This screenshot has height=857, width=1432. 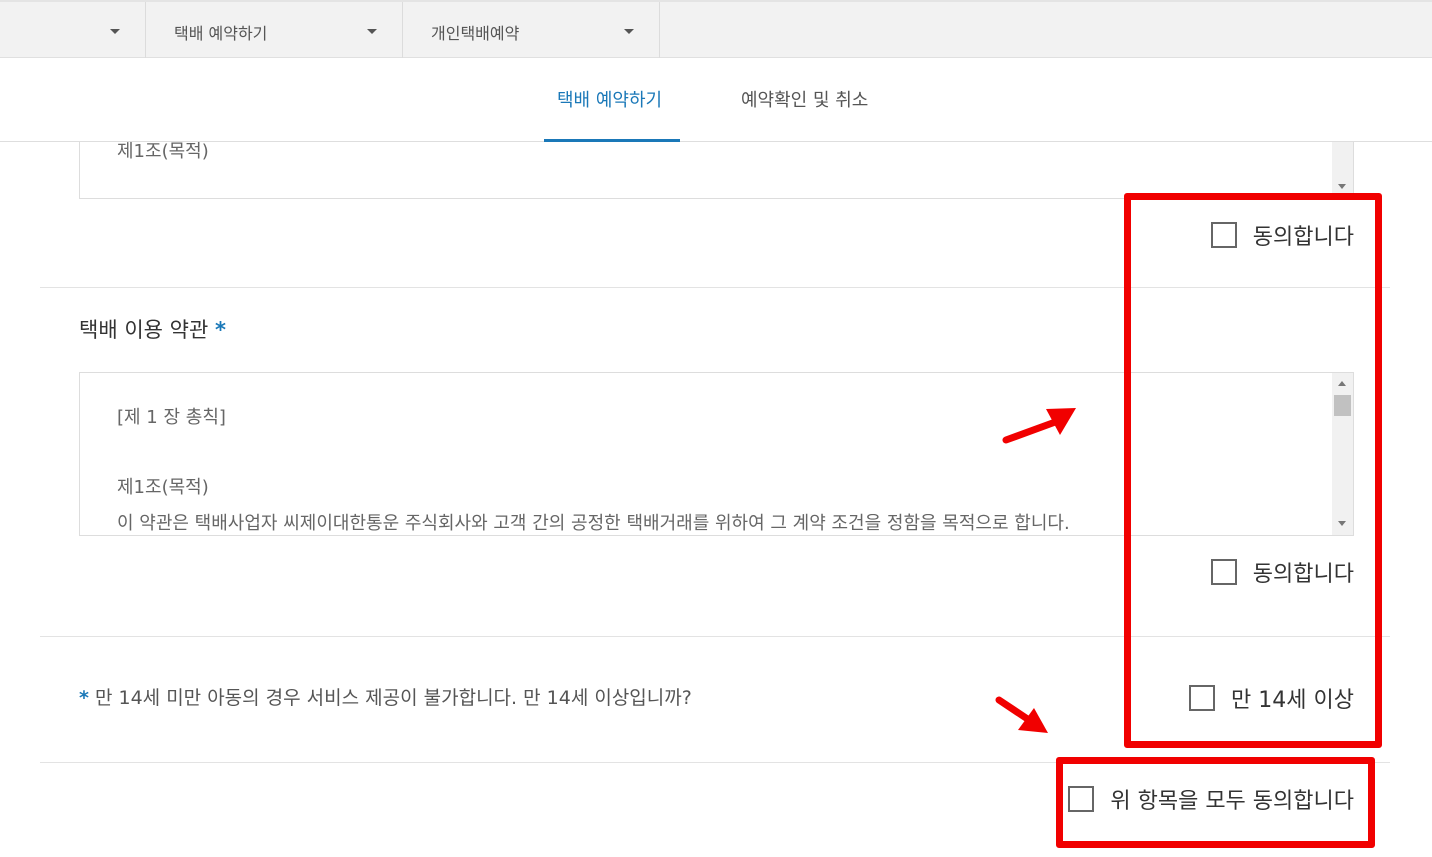 What do you see at coordinates (1342, 405) in the screenshot?
I see `scroll-thumb` at bounding box center [1342, 405].